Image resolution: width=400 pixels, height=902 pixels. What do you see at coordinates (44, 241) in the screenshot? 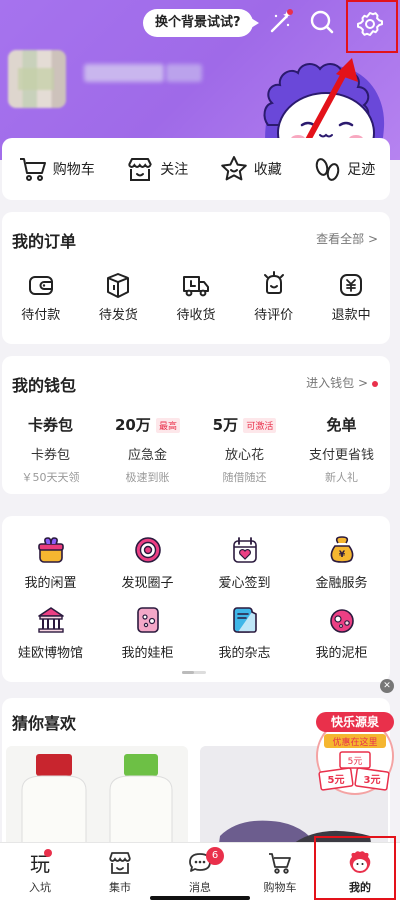
I see `orders-title: 我的订单` at bounding box center [44, 241].